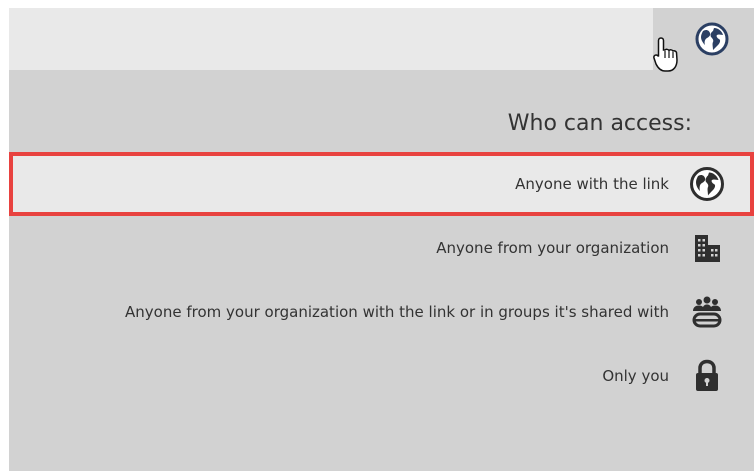 This screenshot has width=754, height=471. I want to click on top-bar, so click(331, 39).